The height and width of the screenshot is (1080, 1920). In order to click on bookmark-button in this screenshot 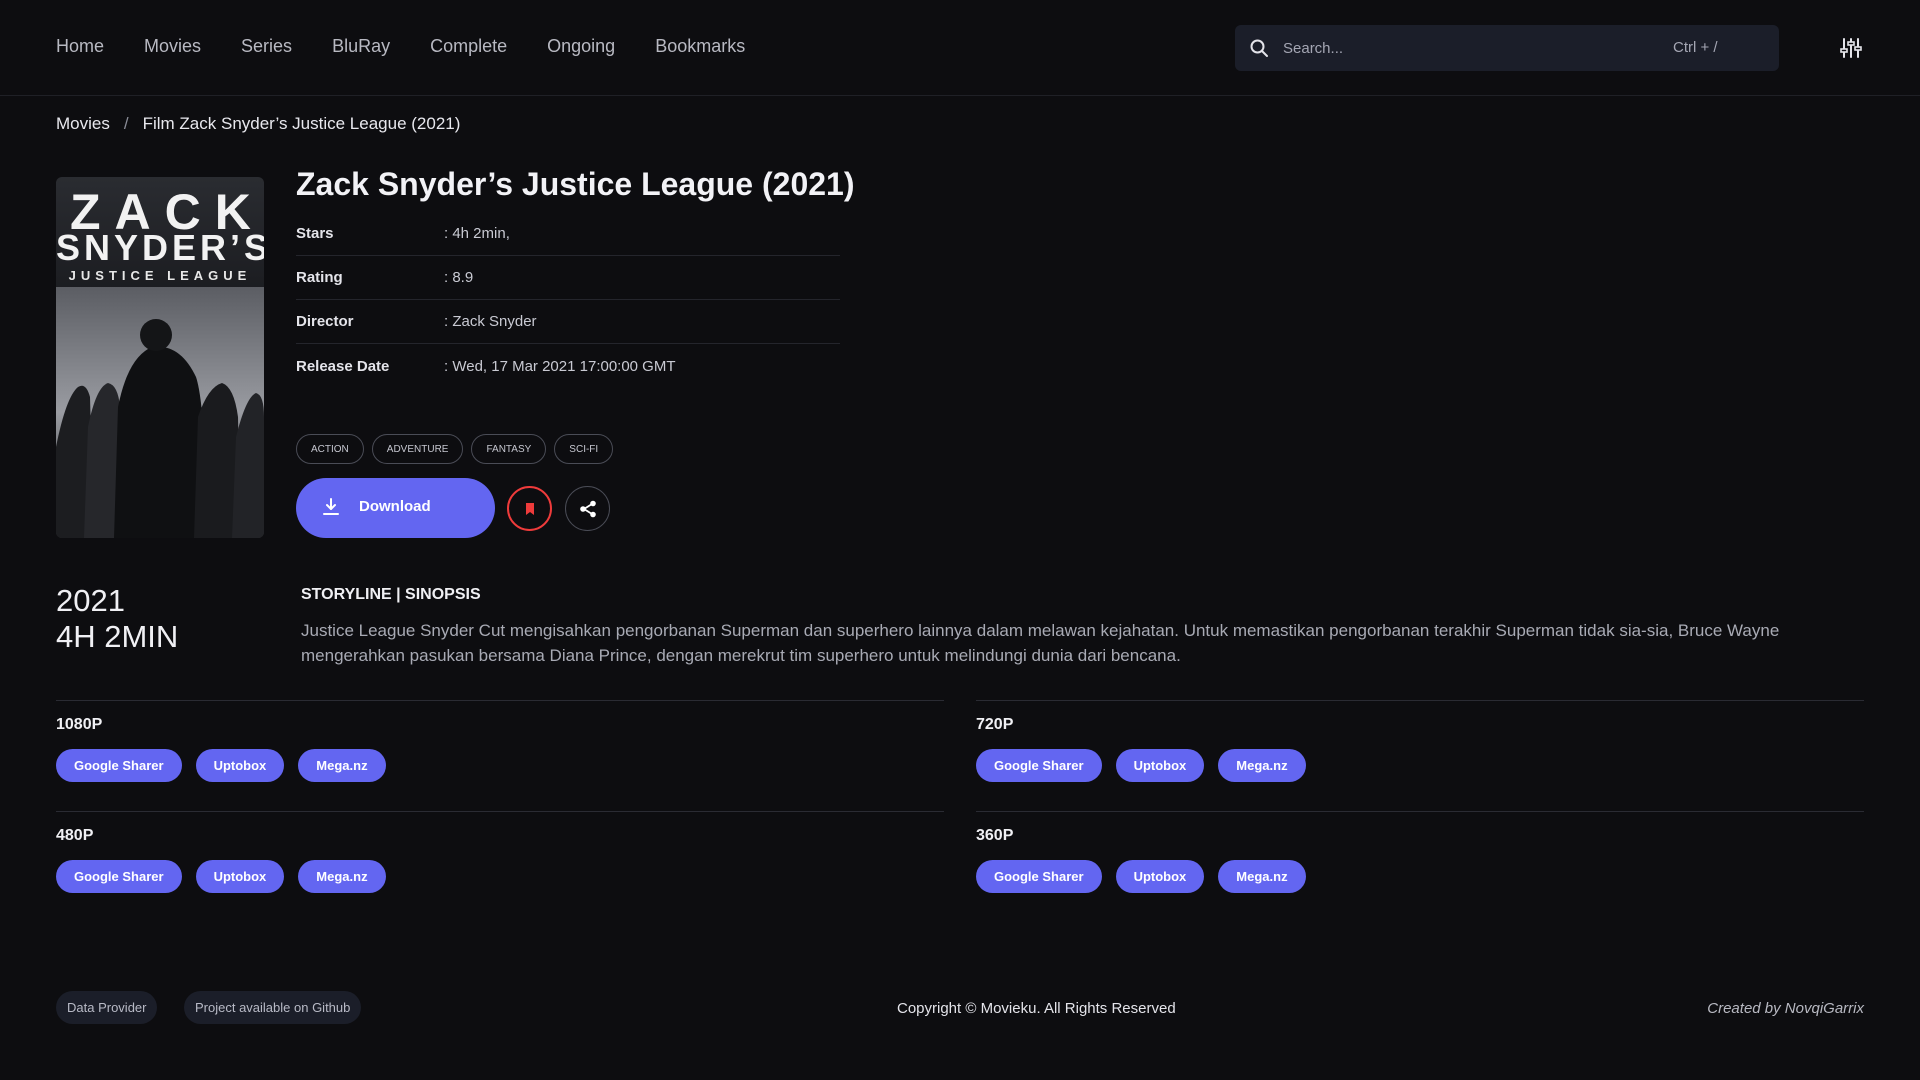, I will do `click(529, 508)`.